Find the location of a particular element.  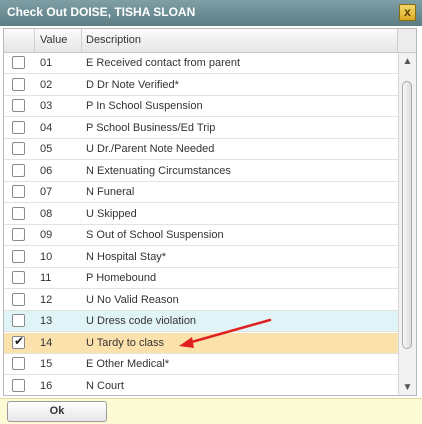

row-value: 01 is located at coordinates (46, 63).